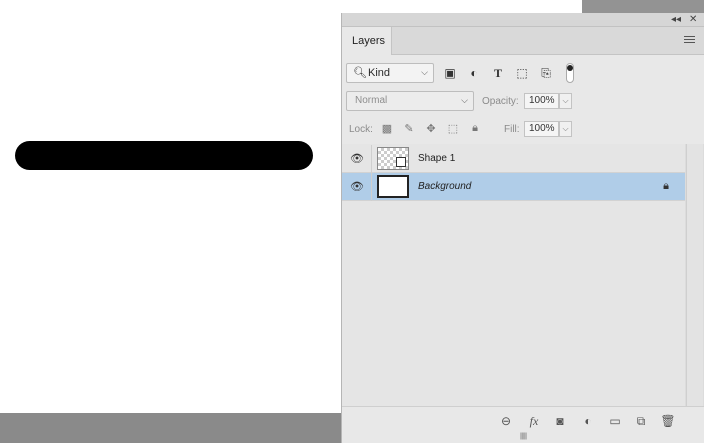 The image size is (704, 443). I want to click on new-layer-icon: ⧉, so click(641, 421).